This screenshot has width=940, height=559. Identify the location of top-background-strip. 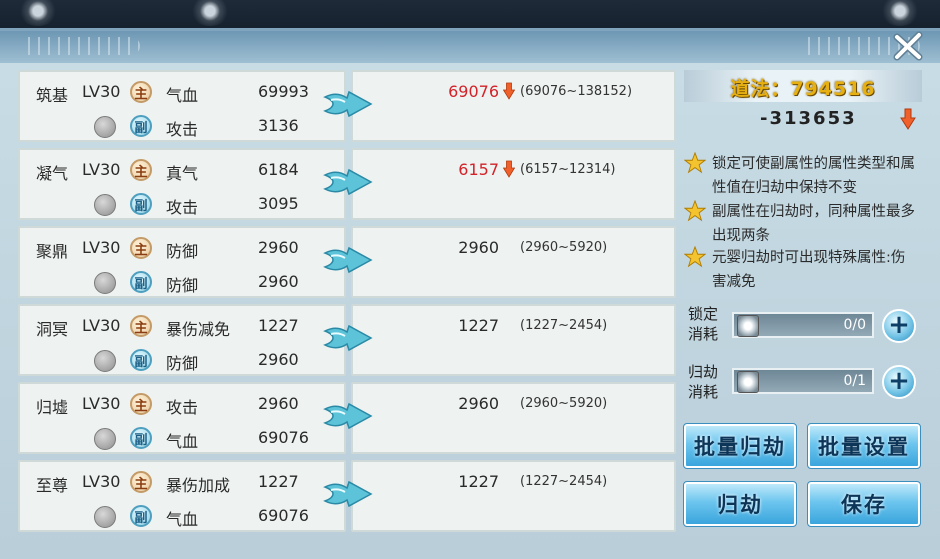
(470, 15).